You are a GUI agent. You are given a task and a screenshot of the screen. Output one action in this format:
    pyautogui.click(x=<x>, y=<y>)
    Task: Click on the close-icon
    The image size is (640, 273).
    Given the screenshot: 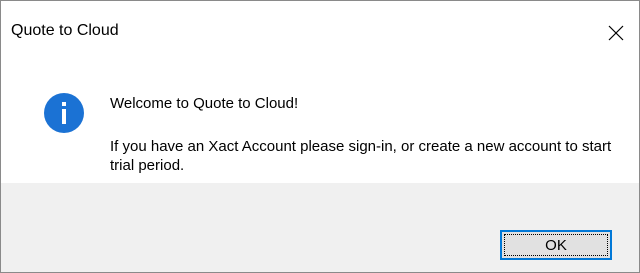 What is the action you would take?
    pyautogui.click(x=616, y=33)
    